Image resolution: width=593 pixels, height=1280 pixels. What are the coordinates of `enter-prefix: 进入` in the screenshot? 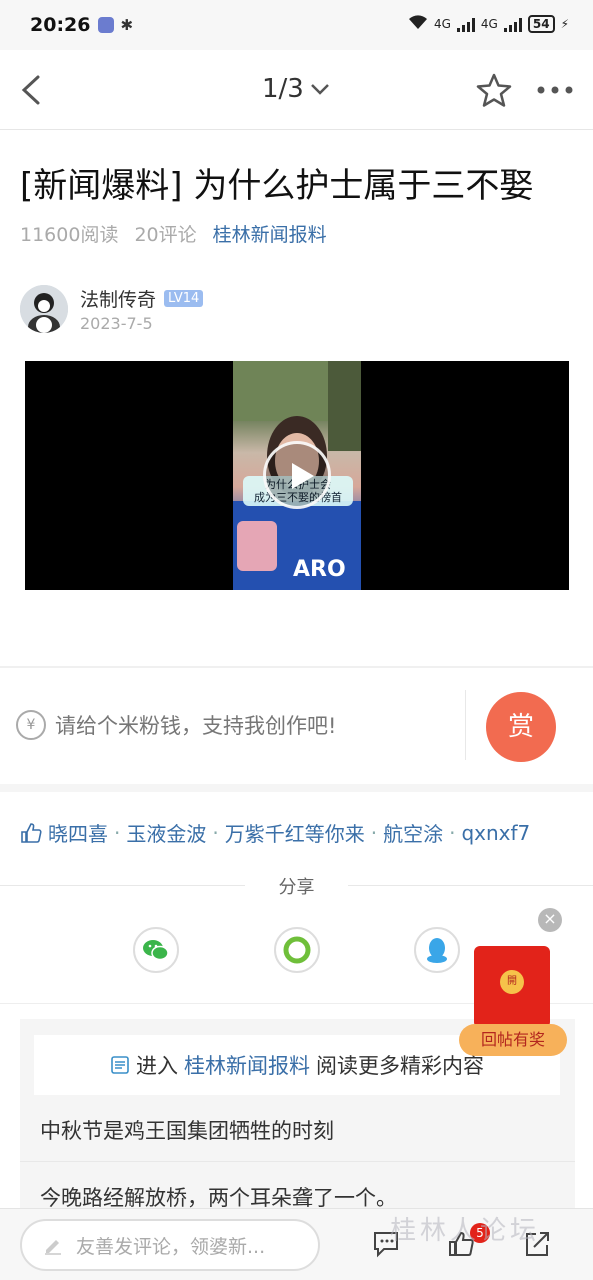 It's located at (157, 1066).